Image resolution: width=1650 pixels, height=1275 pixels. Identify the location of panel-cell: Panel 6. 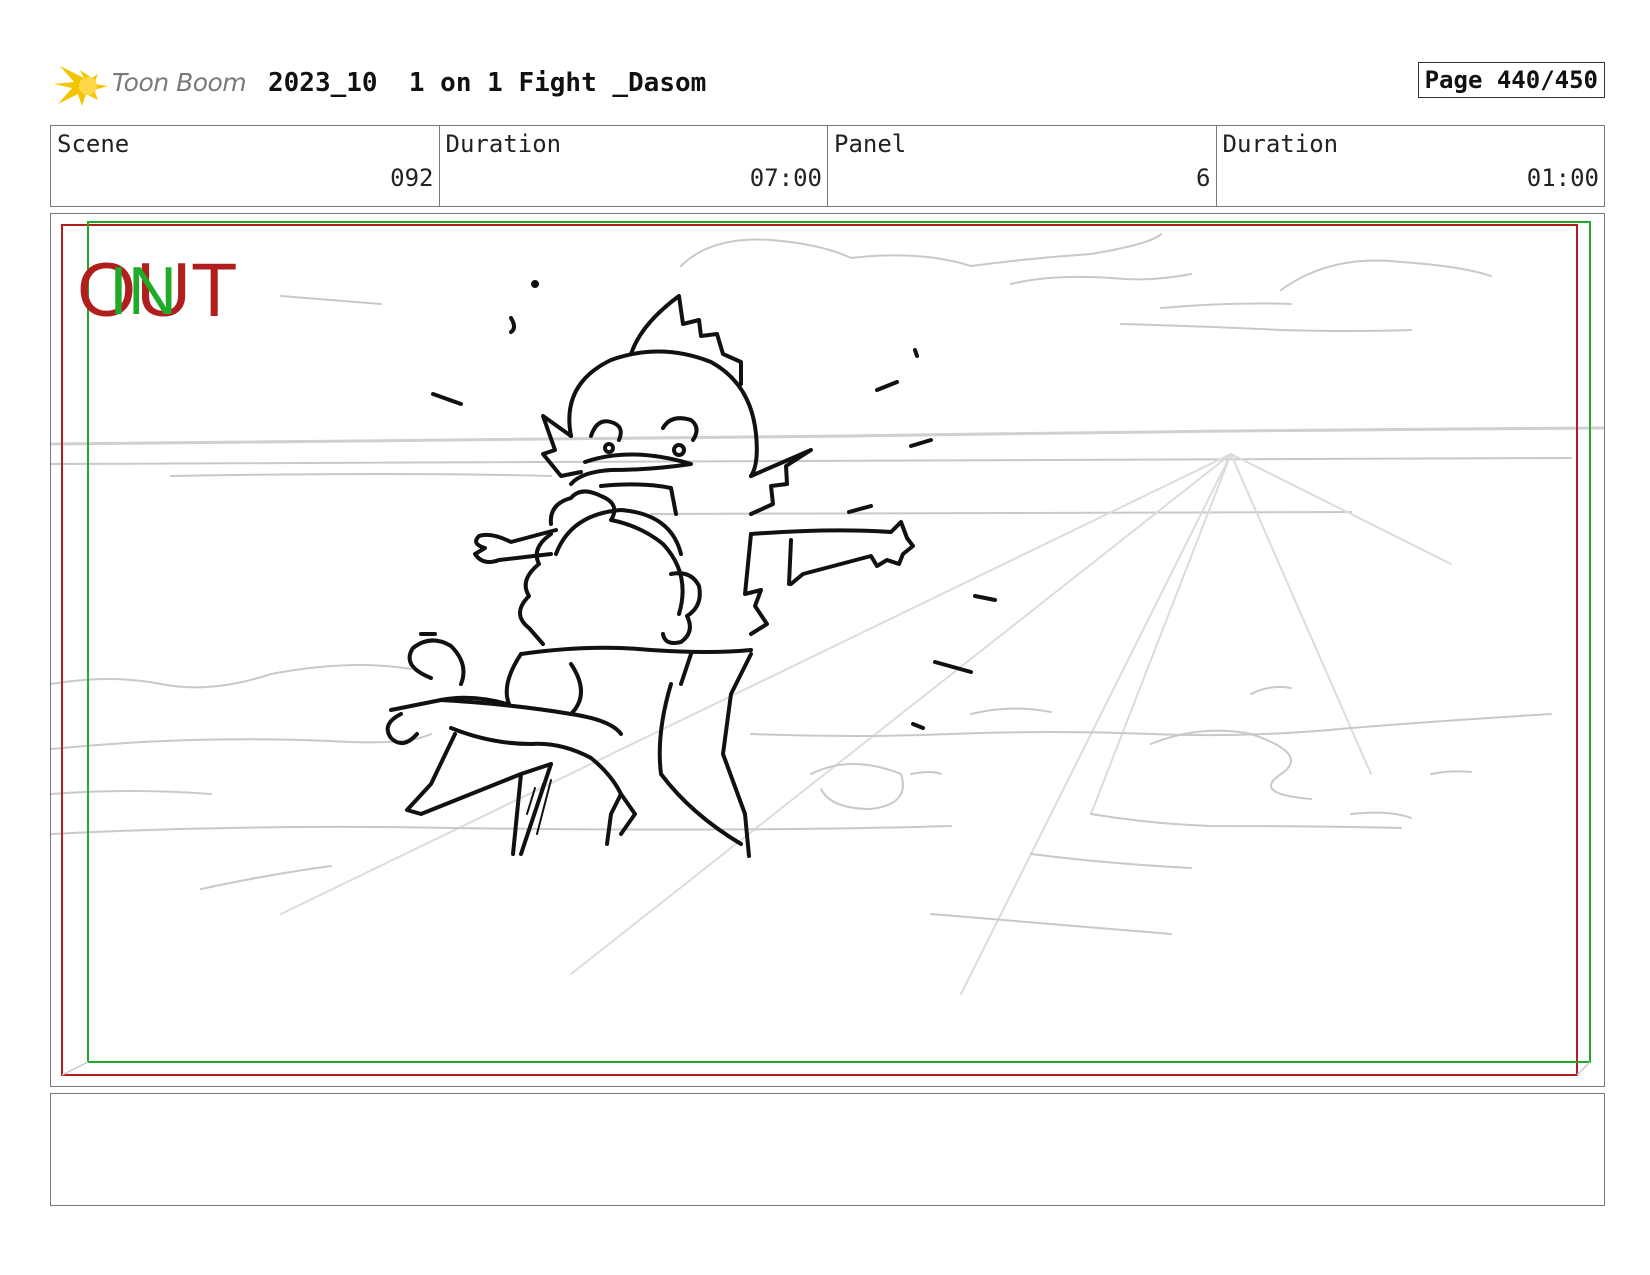
(1021, 166).